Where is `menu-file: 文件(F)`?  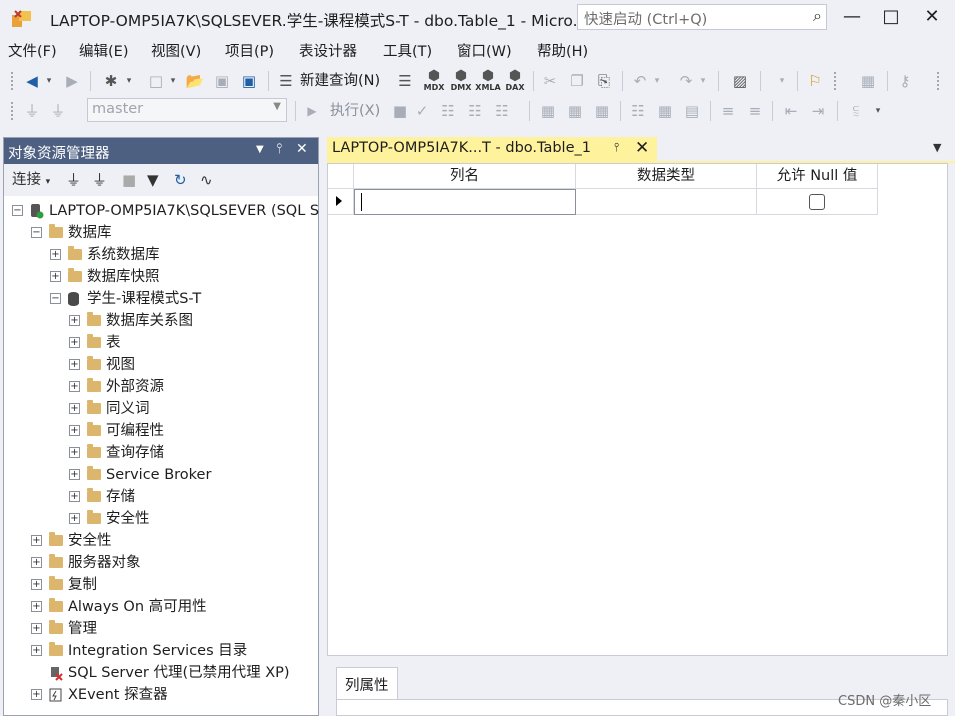
menu-file: 文件(F) is located at coordinates (32, 50).